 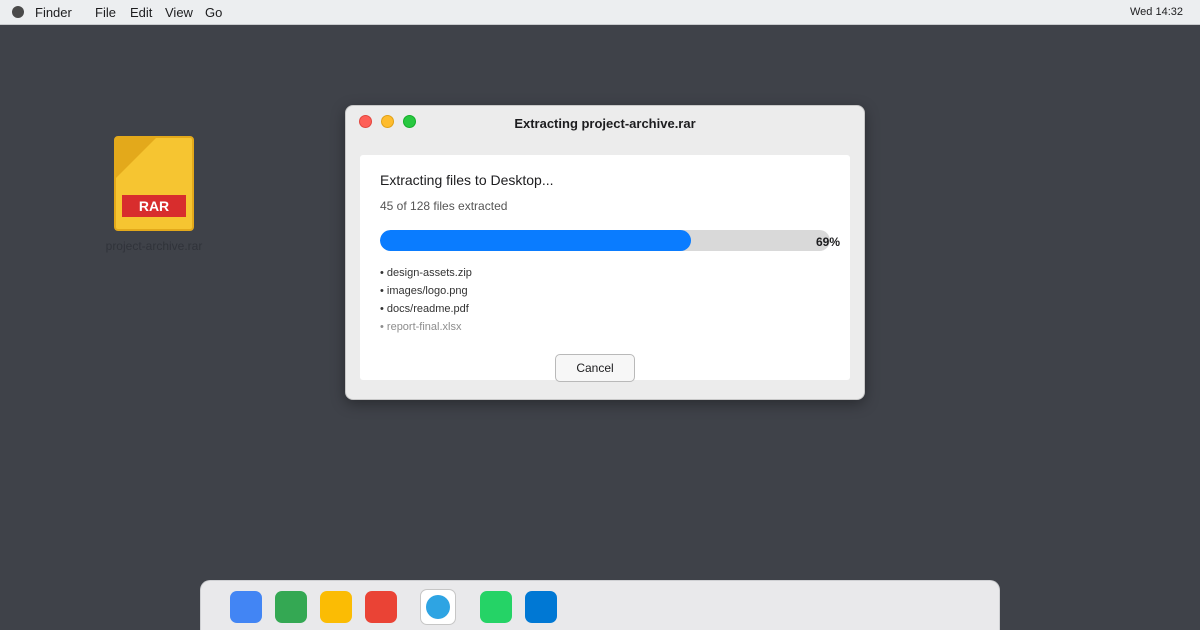 What do you see at coordinates (1156, 12) in the screenshot?
I see `menu-bar-clock: Wed 14:32` at bounding box center [1156, 12].